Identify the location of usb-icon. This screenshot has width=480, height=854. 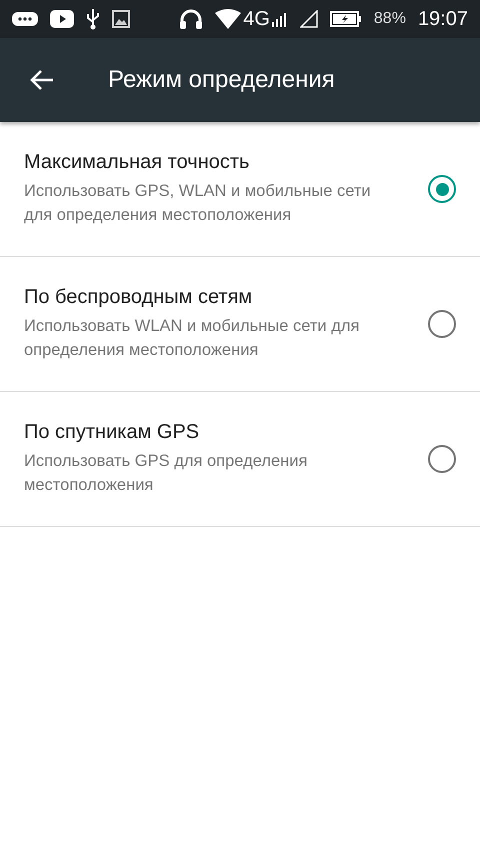
(93, 19).